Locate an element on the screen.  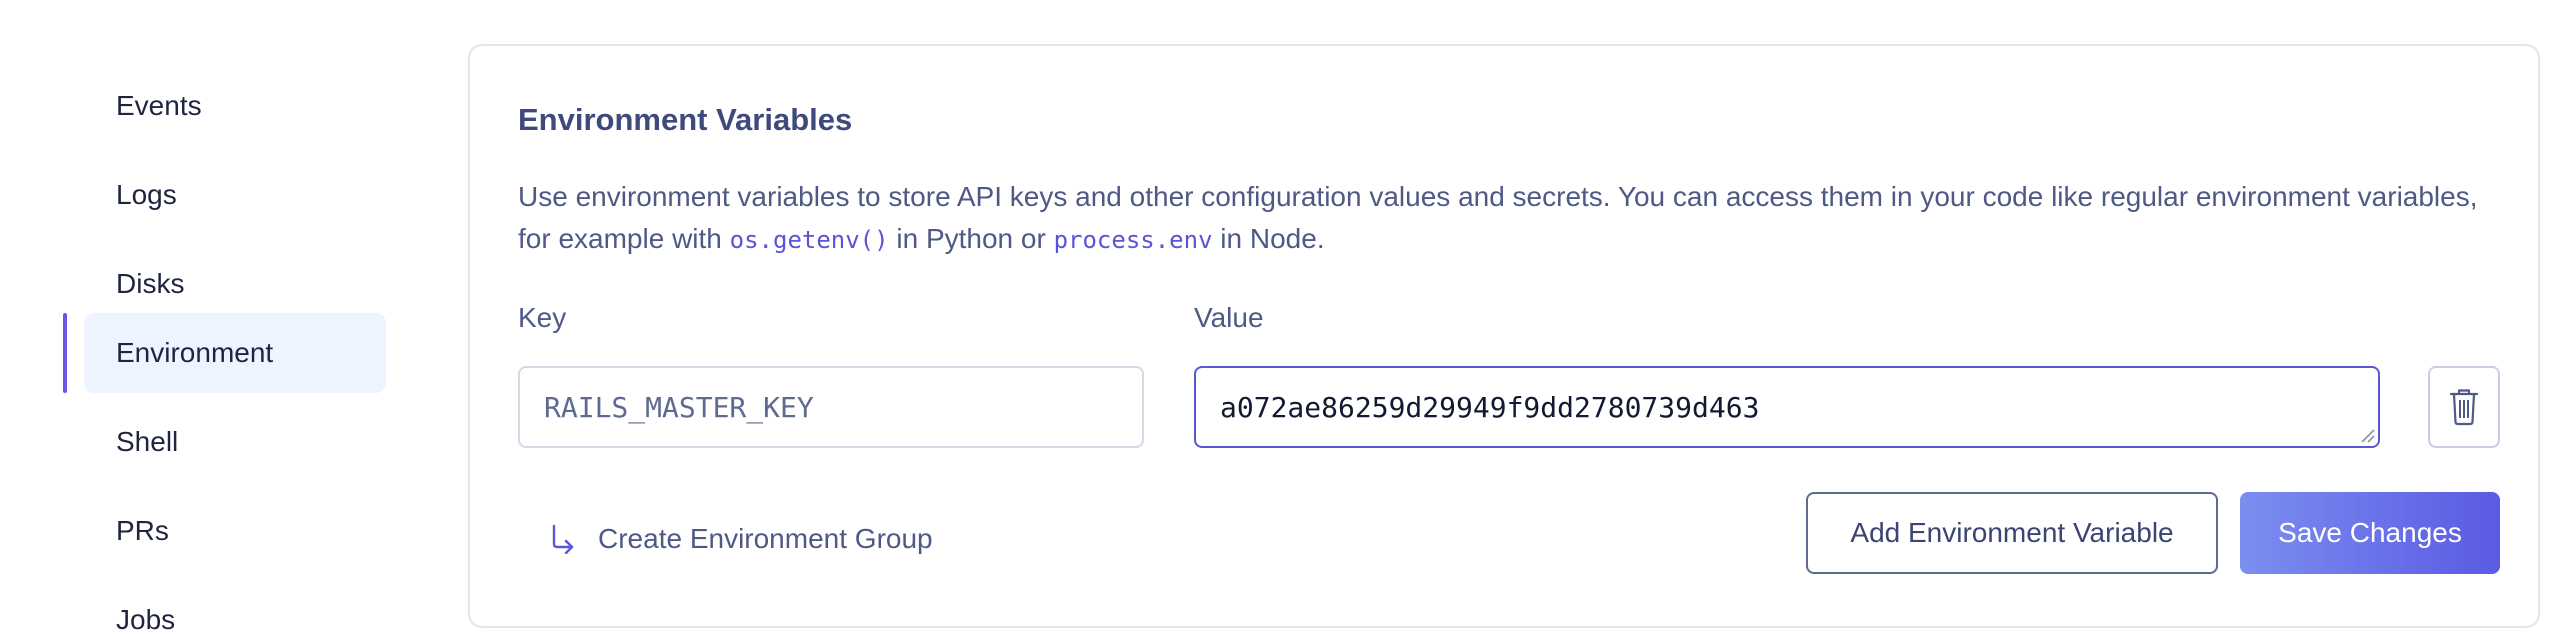
add-environment-variable-button: Add Environment Variable is located at coordinates (2012, 533).